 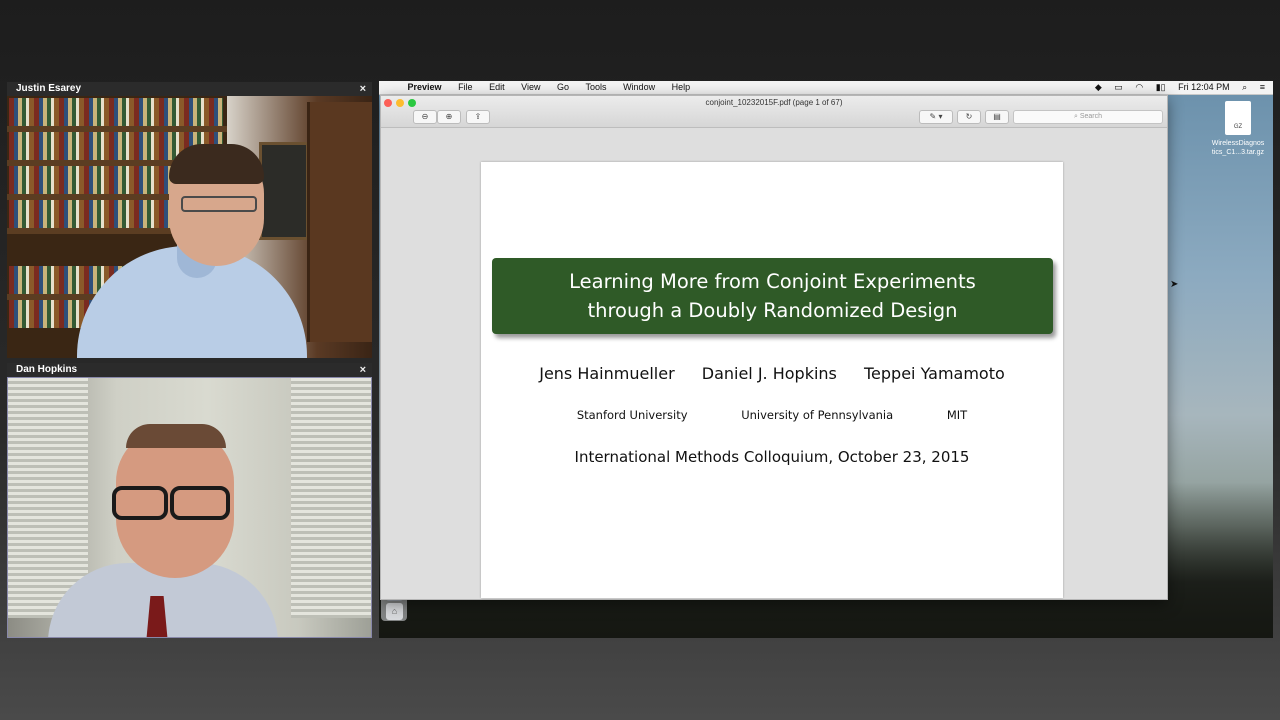 What do you see at coordinates (1262, 87) in the screenshot?
I see `list-icon: ≡` at bounding box center [1262, 87].